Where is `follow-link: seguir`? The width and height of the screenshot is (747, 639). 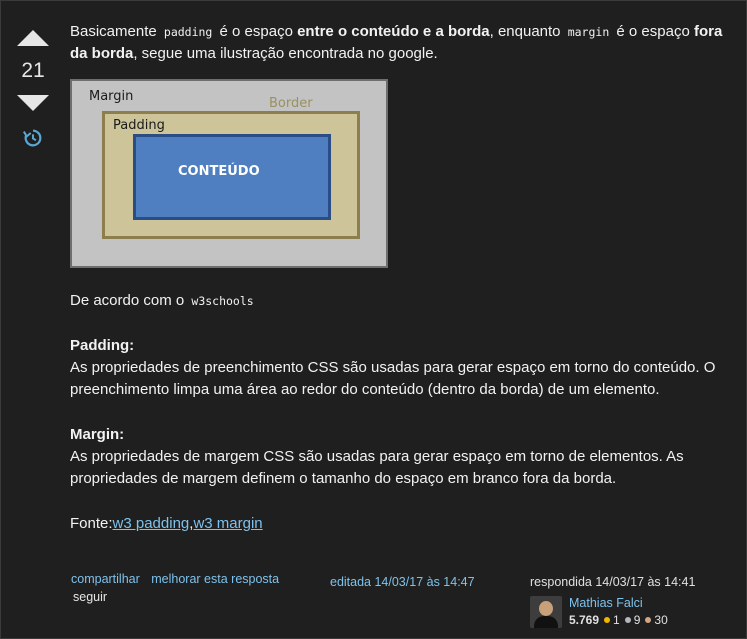 follow-link: seguir is located at coordinates (176, 597).